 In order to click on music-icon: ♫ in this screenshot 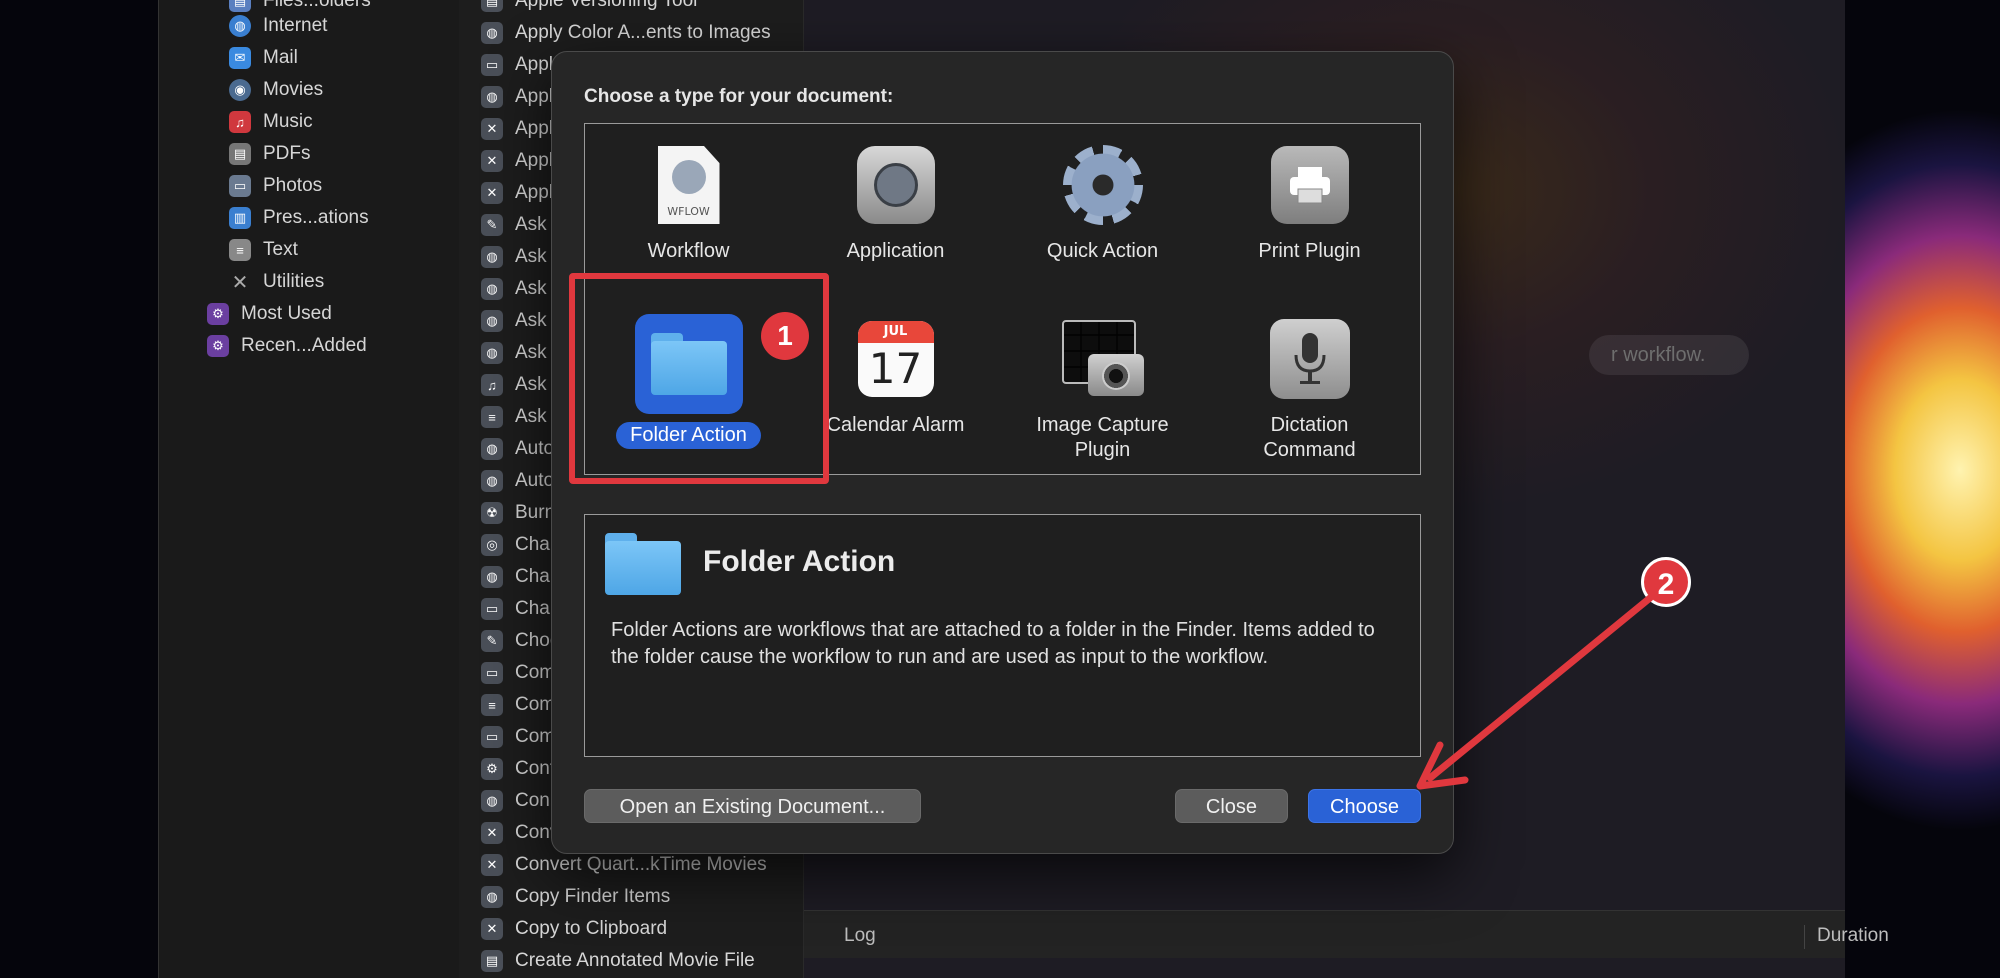, I will do `click(240, 122)`.